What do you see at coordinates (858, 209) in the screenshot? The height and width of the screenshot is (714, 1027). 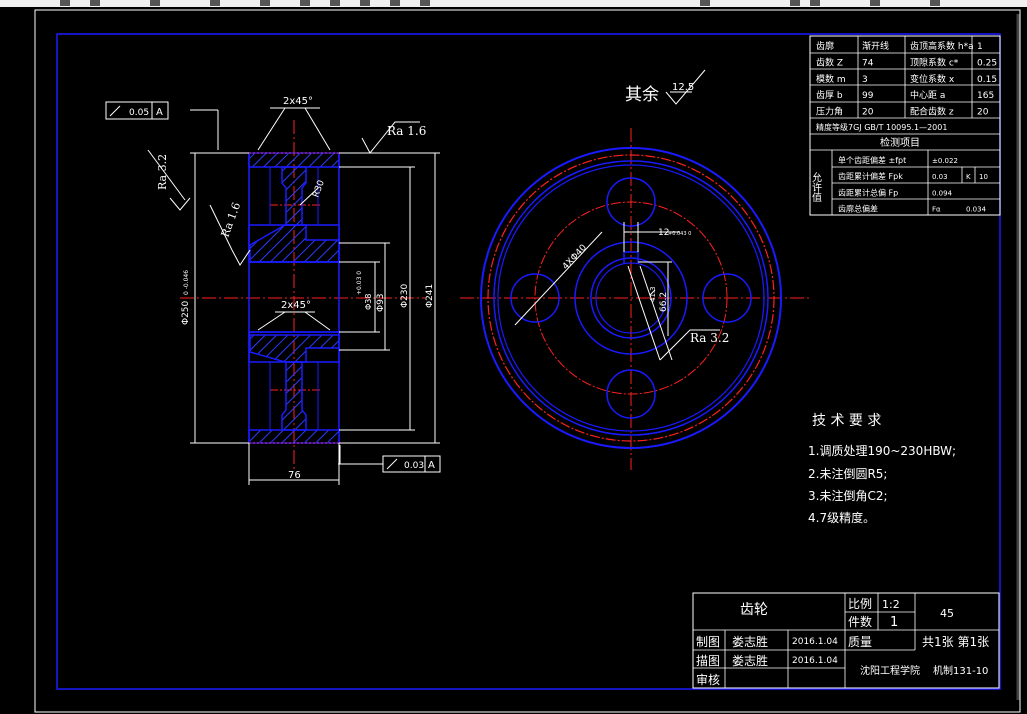 I see `check-cell: 齿廓总偏差` at bounding box center [858, 209].